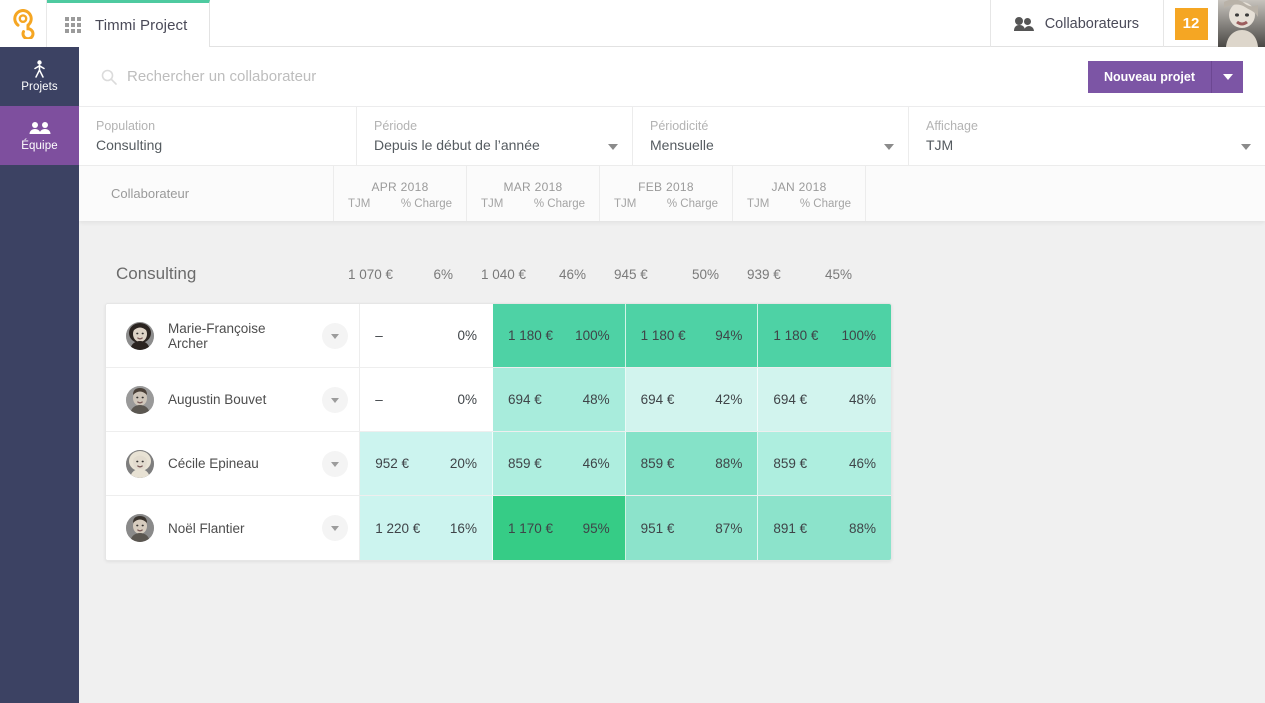  Describe the element at coordinates (596, 528) in the screenshot. I see `cell-charge: 95%` at that location.